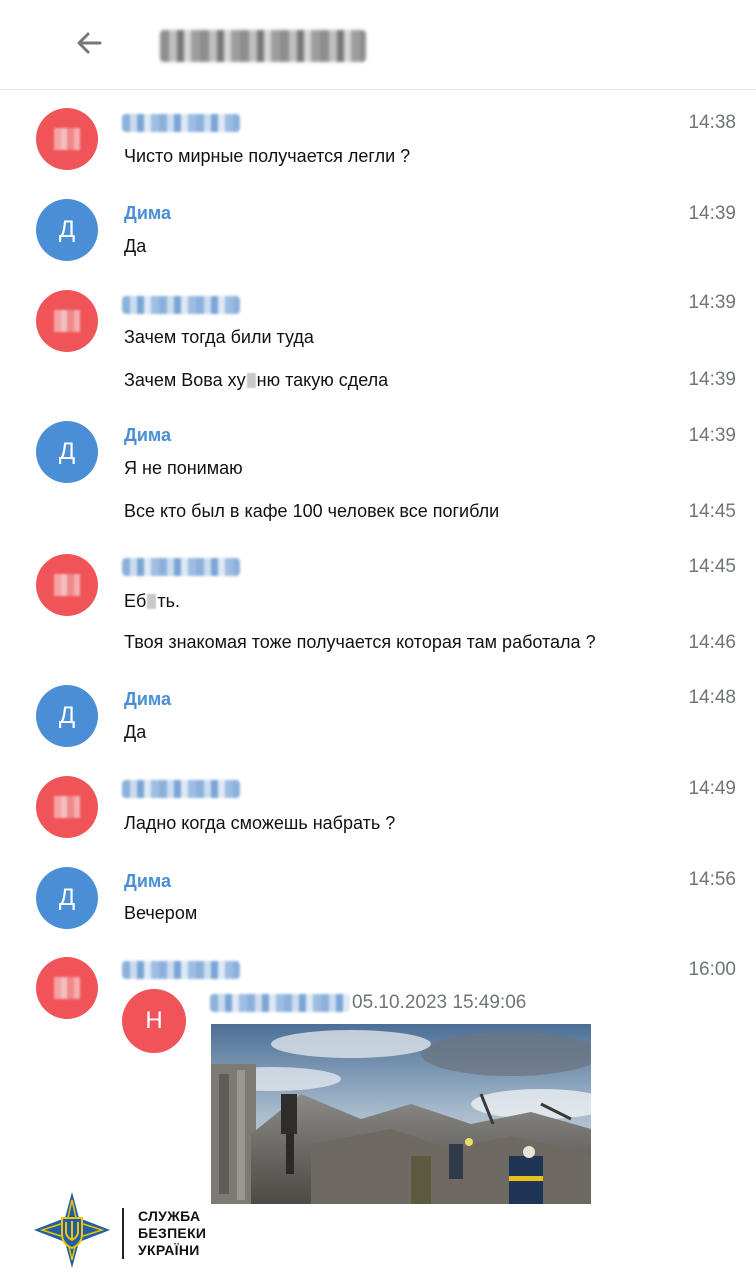  What do you see at coordinates (169, 1250) in the screenshot?
I see `sbu-line-3: УКРАЇНИ` at bounding box center [169, 1250].